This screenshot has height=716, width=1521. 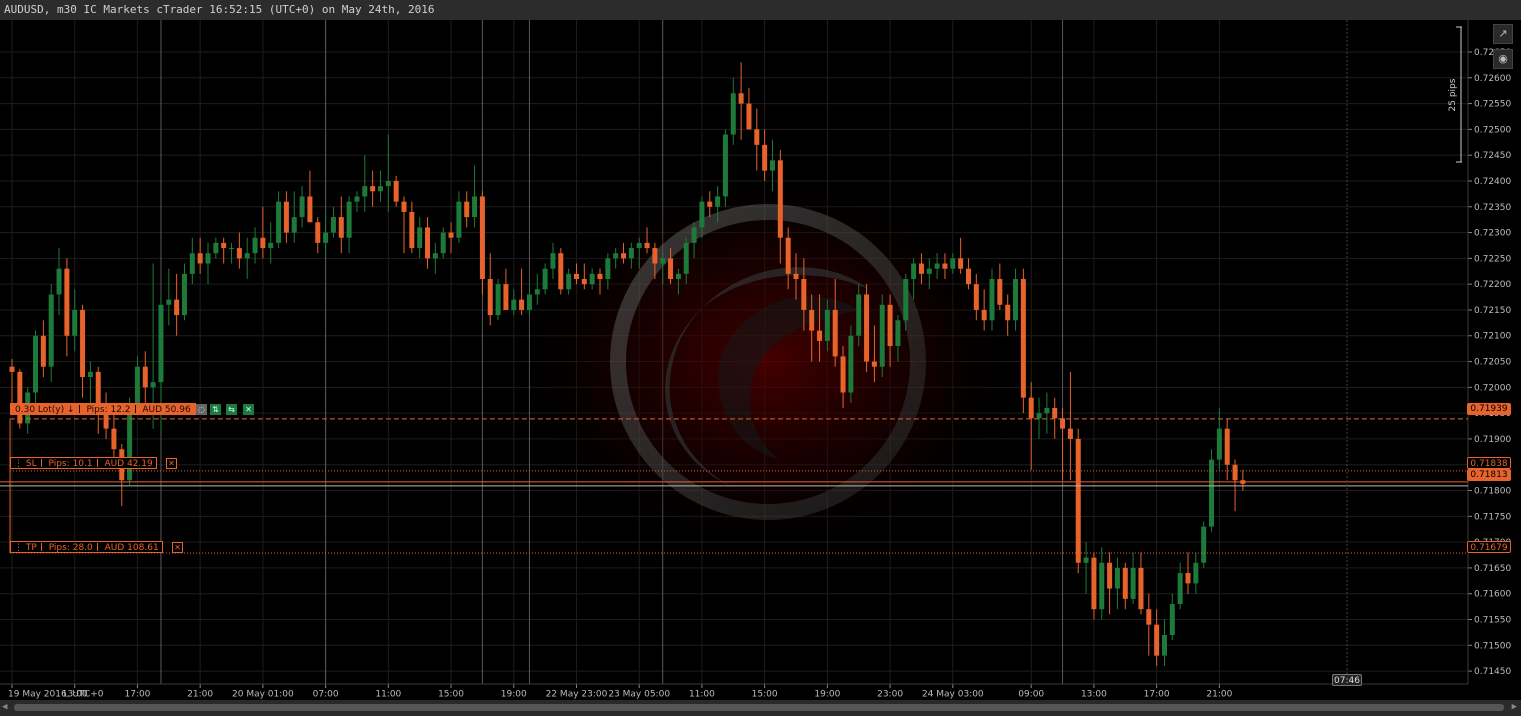 What do you see at coordinates (1492, 517) in the screenshot?
I see `price-tick-label: 0.71750` at bounding box center [1492, 517].